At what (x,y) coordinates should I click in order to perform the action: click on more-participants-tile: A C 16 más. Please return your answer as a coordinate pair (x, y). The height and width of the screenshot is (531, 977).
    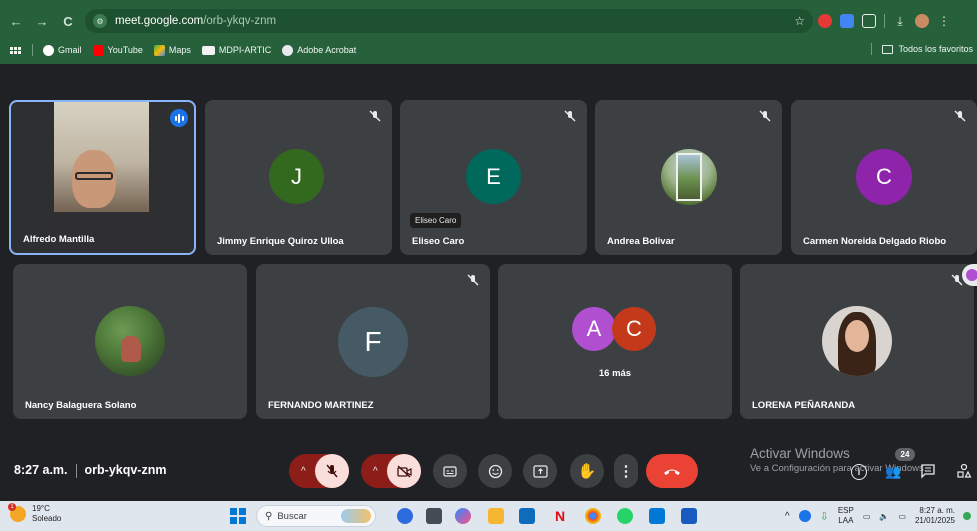
    Looking at the image, I should click on (615, 341).